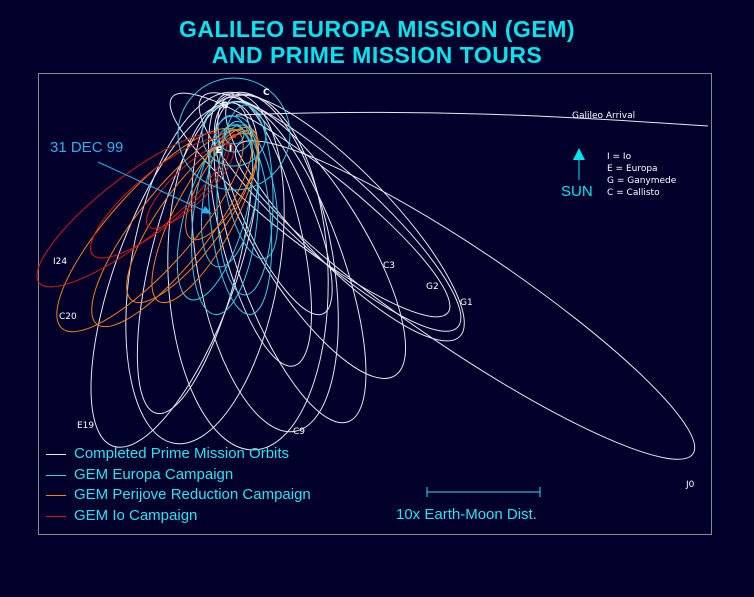 This screenshot has height=597, width=754. Describe the element at coordinates (136, 515) in the screenshot. I see `legend-label-io: GEM Io Campaign` at that location.